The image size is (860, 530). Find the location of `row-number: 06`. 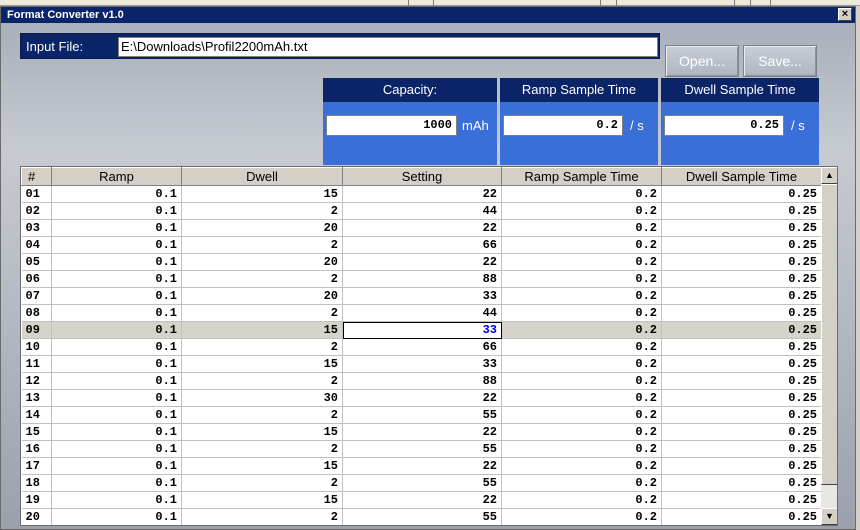

row-number: 06 is located at coordinates (36, 279).